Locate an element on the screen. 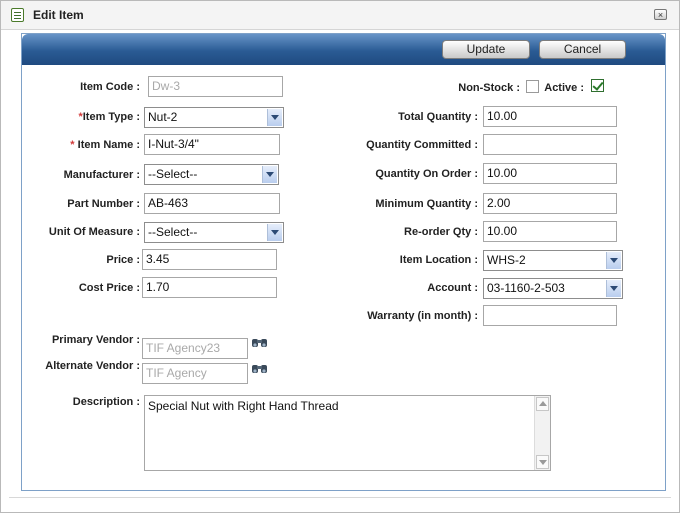 This screenshot has height=513, width=680. account-select: 03-1160-2-503 is located at coordinates (553, 288).